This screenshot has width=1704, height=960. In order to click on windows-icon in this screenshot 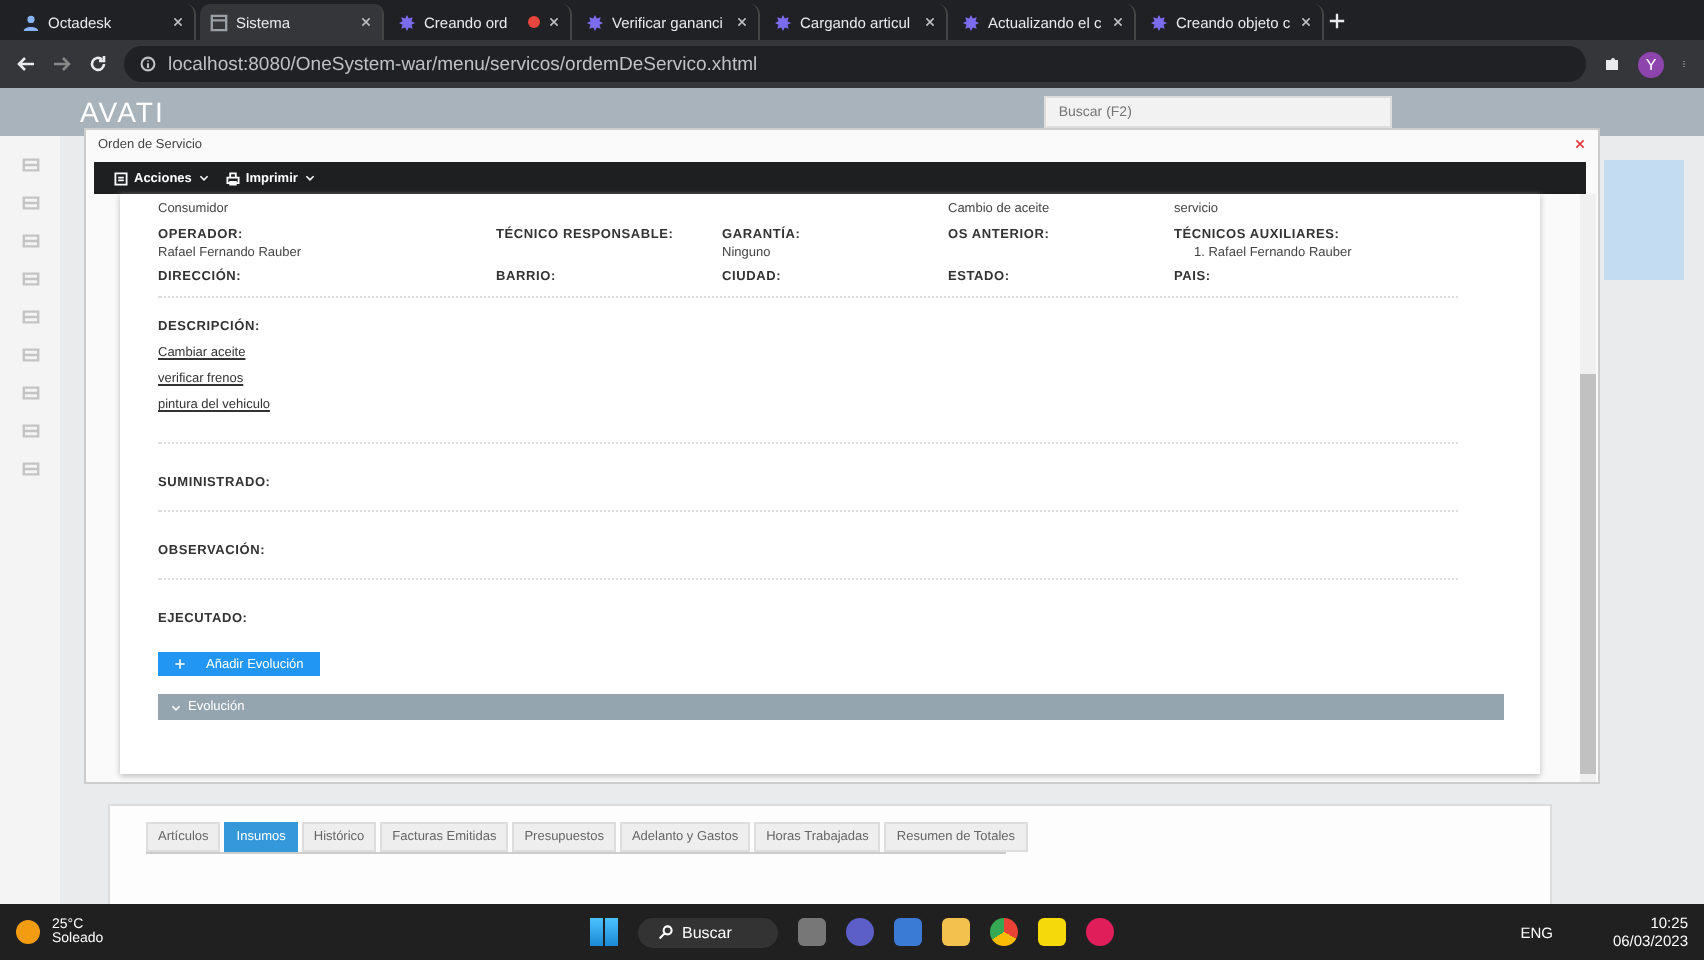, I will do `click(604, 932)`.